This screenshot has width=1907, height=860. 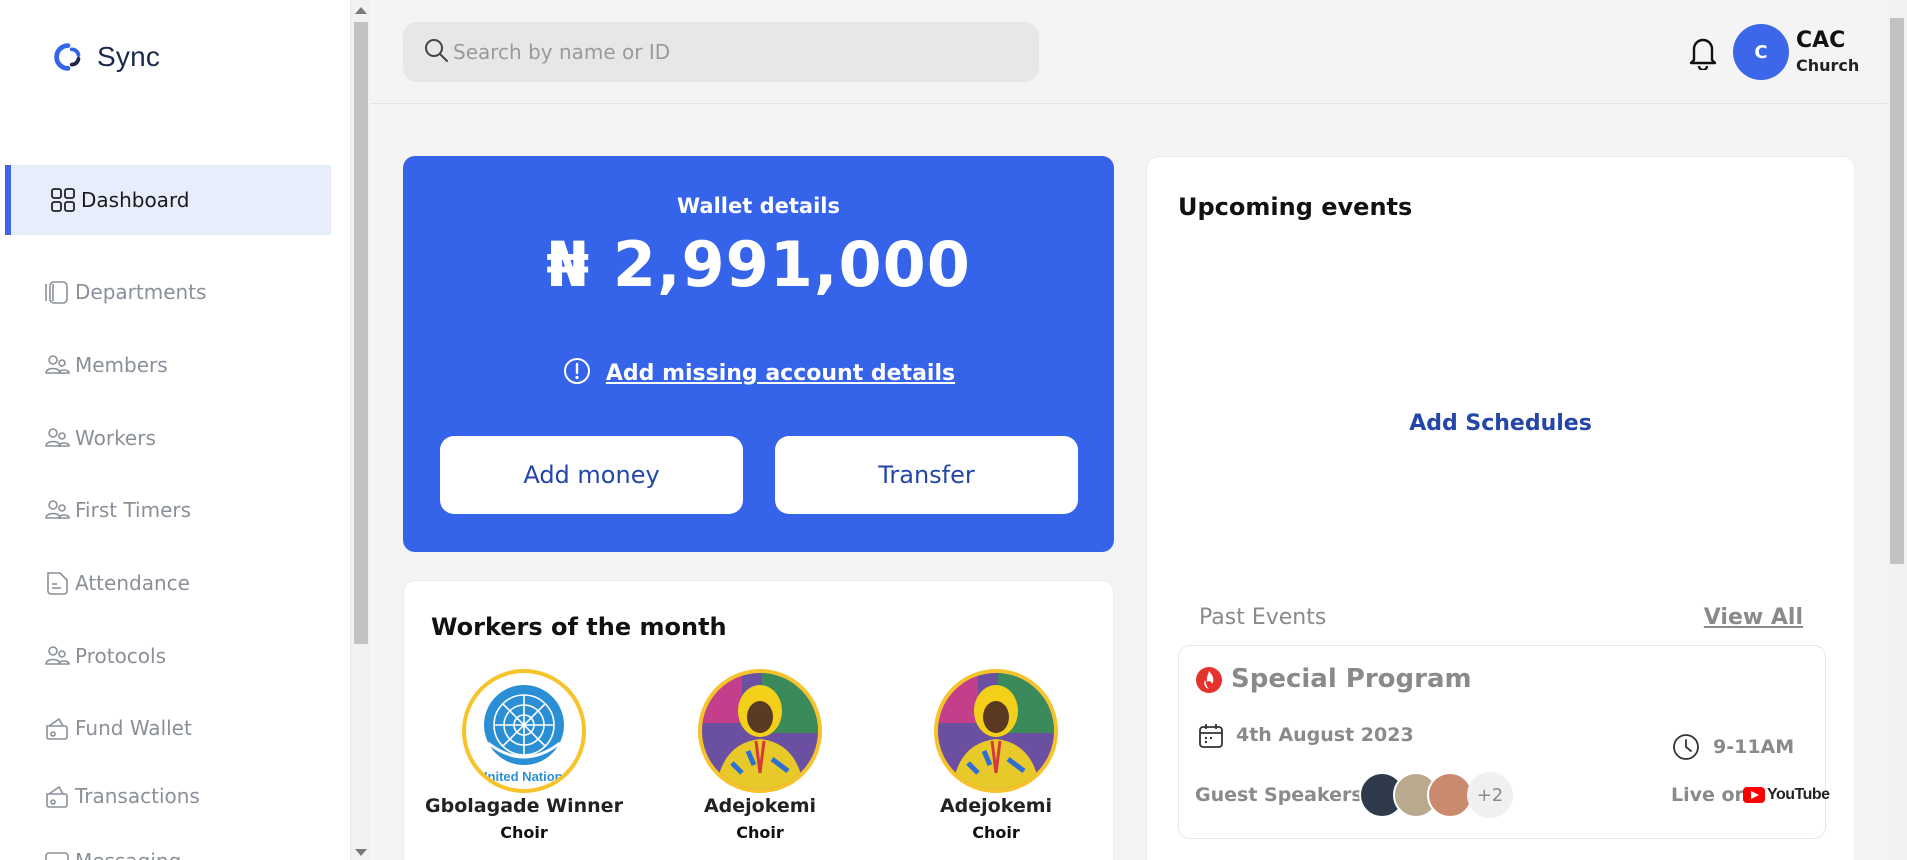 I want to click on sidebar-item-transactions: Transactions, so click(x=168, y=796).